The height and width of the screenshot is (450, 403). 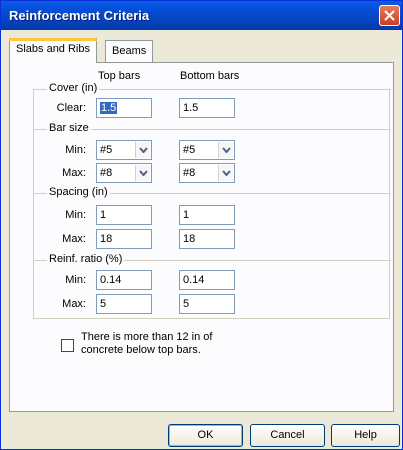 What do you see at coordinates (141, 350) in the screenshot?
I see `concrete-below-label-line2: concrete below top bars.` at bounding box center [141, 350].